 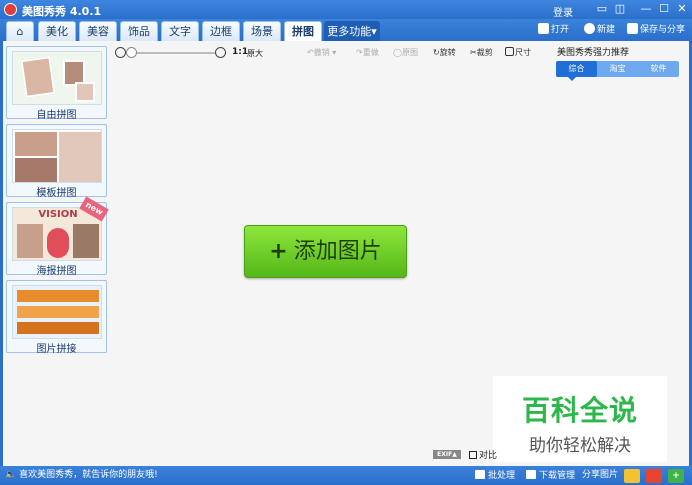 I want to click on recommend-tab-pointer, so click(x=572, y=79).